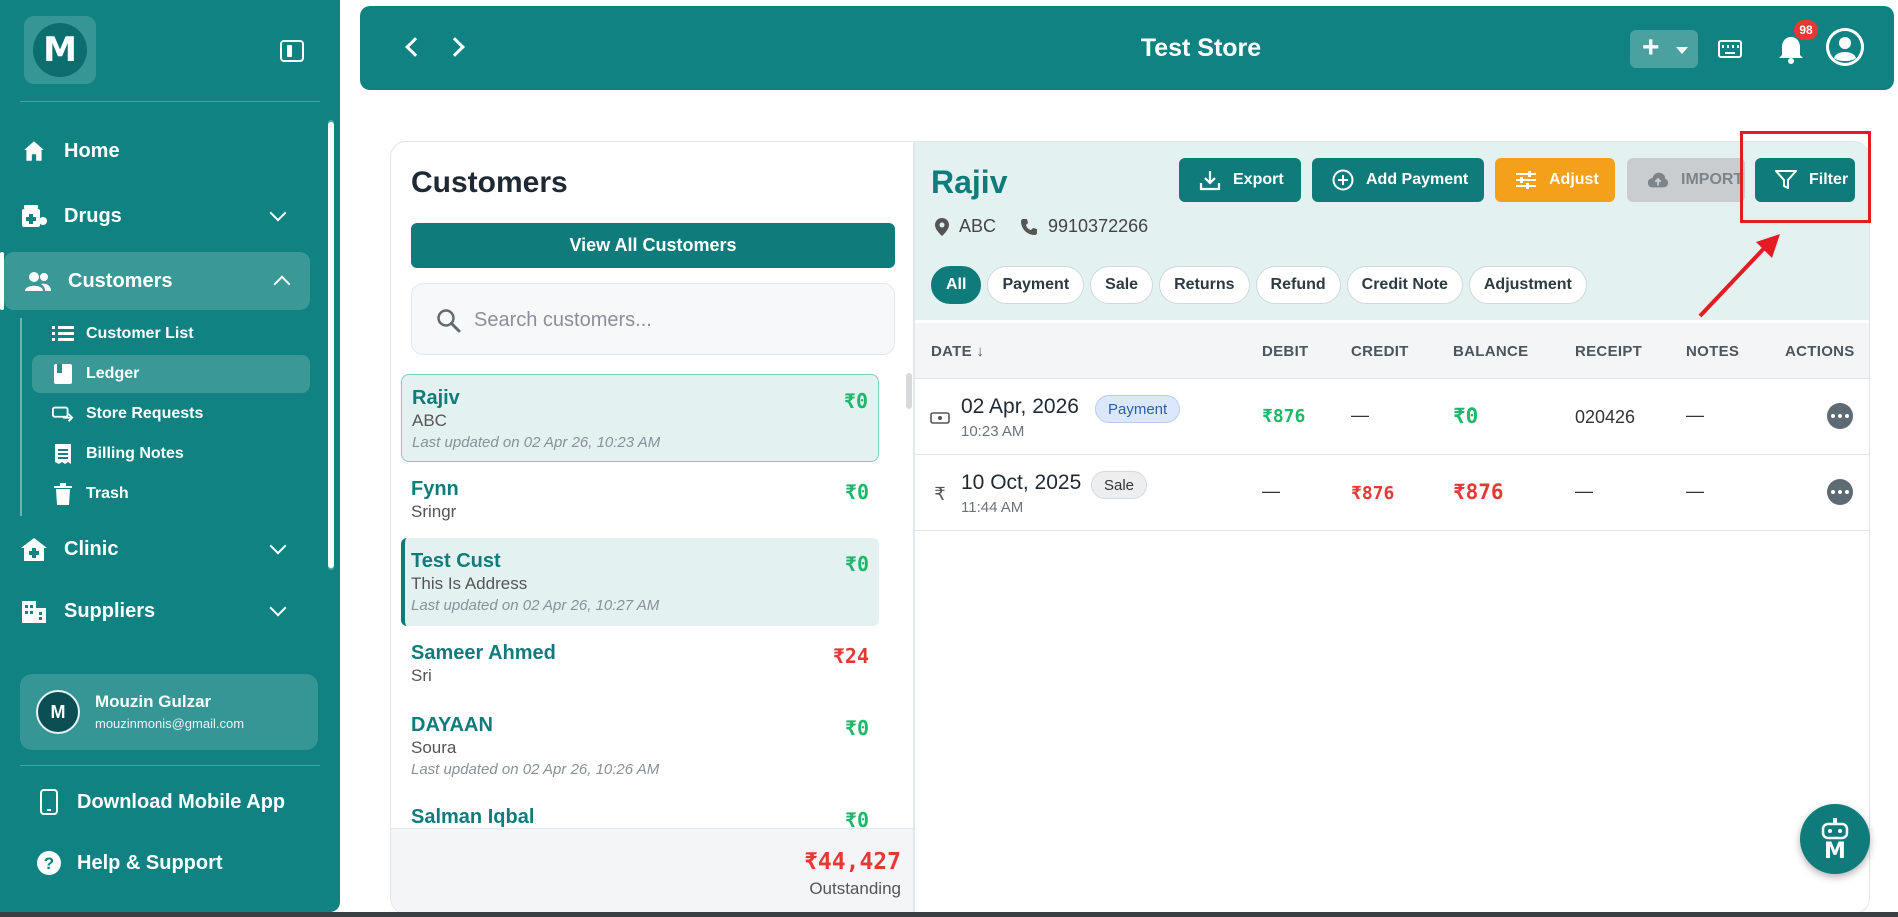  What do you see at coordinates (415, 47) in the screenshot?
I see `back-arrow-icon` at bounding box center [415, 47].